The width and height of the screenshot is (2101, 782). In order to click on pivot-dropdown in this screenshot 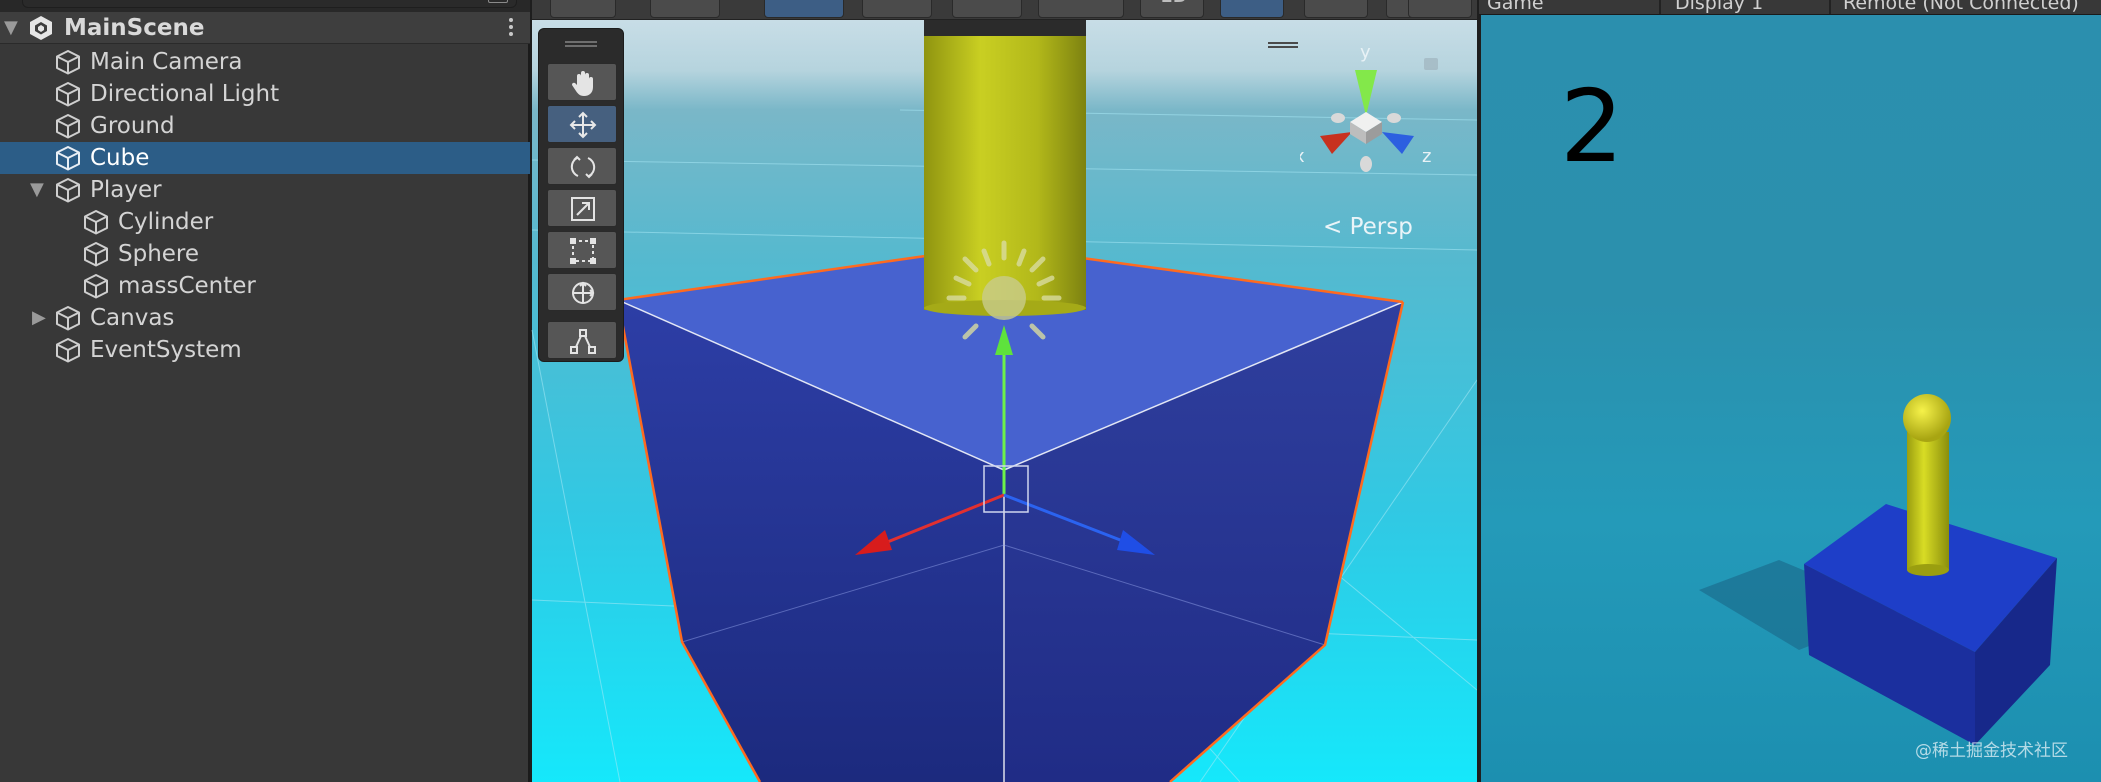, I will do `click(804, 9)`.